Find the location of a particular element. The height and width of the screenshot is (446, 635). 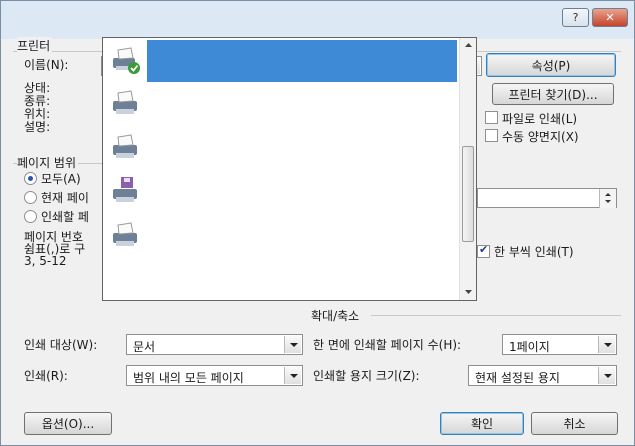

print-what-select: 문서 is located at coordinates (214, 344).